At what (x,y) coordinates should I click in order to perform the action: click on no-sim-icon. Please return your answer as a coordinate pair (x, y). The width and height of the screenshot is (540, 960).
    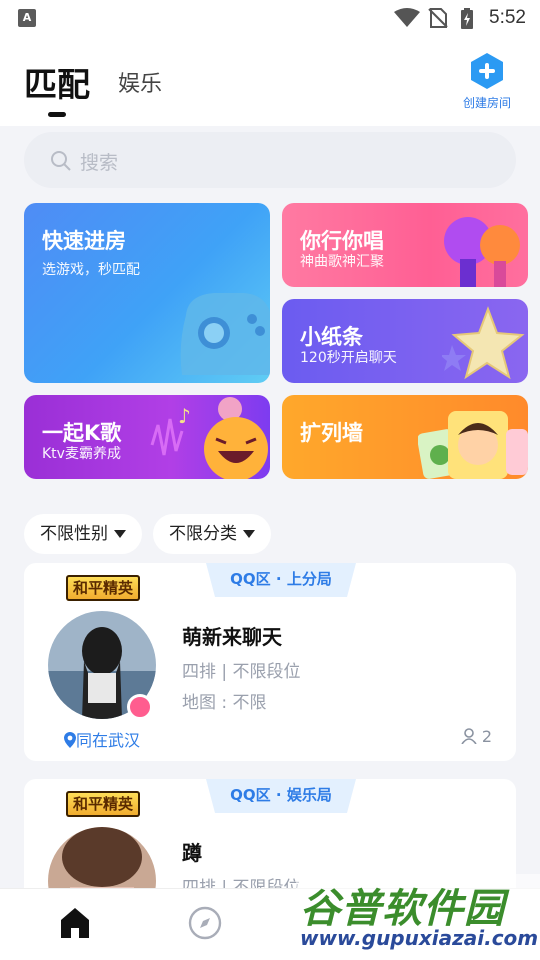
    Looking at the image, I should click on (438, 18).